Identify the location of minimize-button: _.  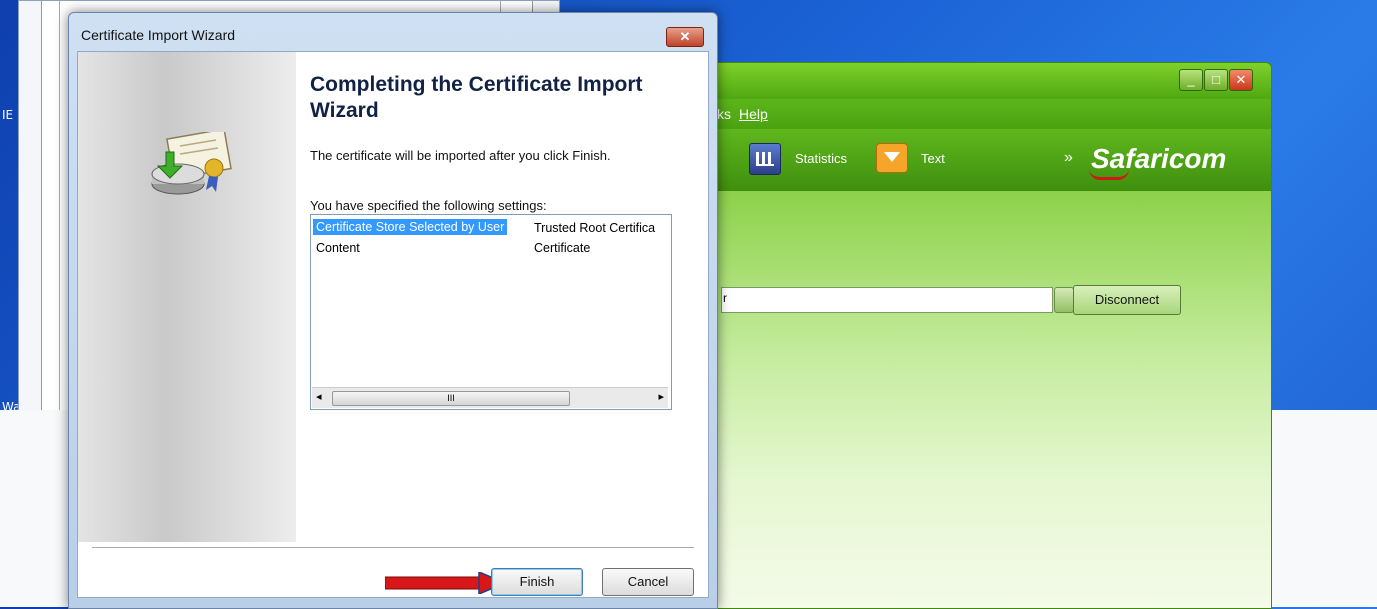
(1191, 80).